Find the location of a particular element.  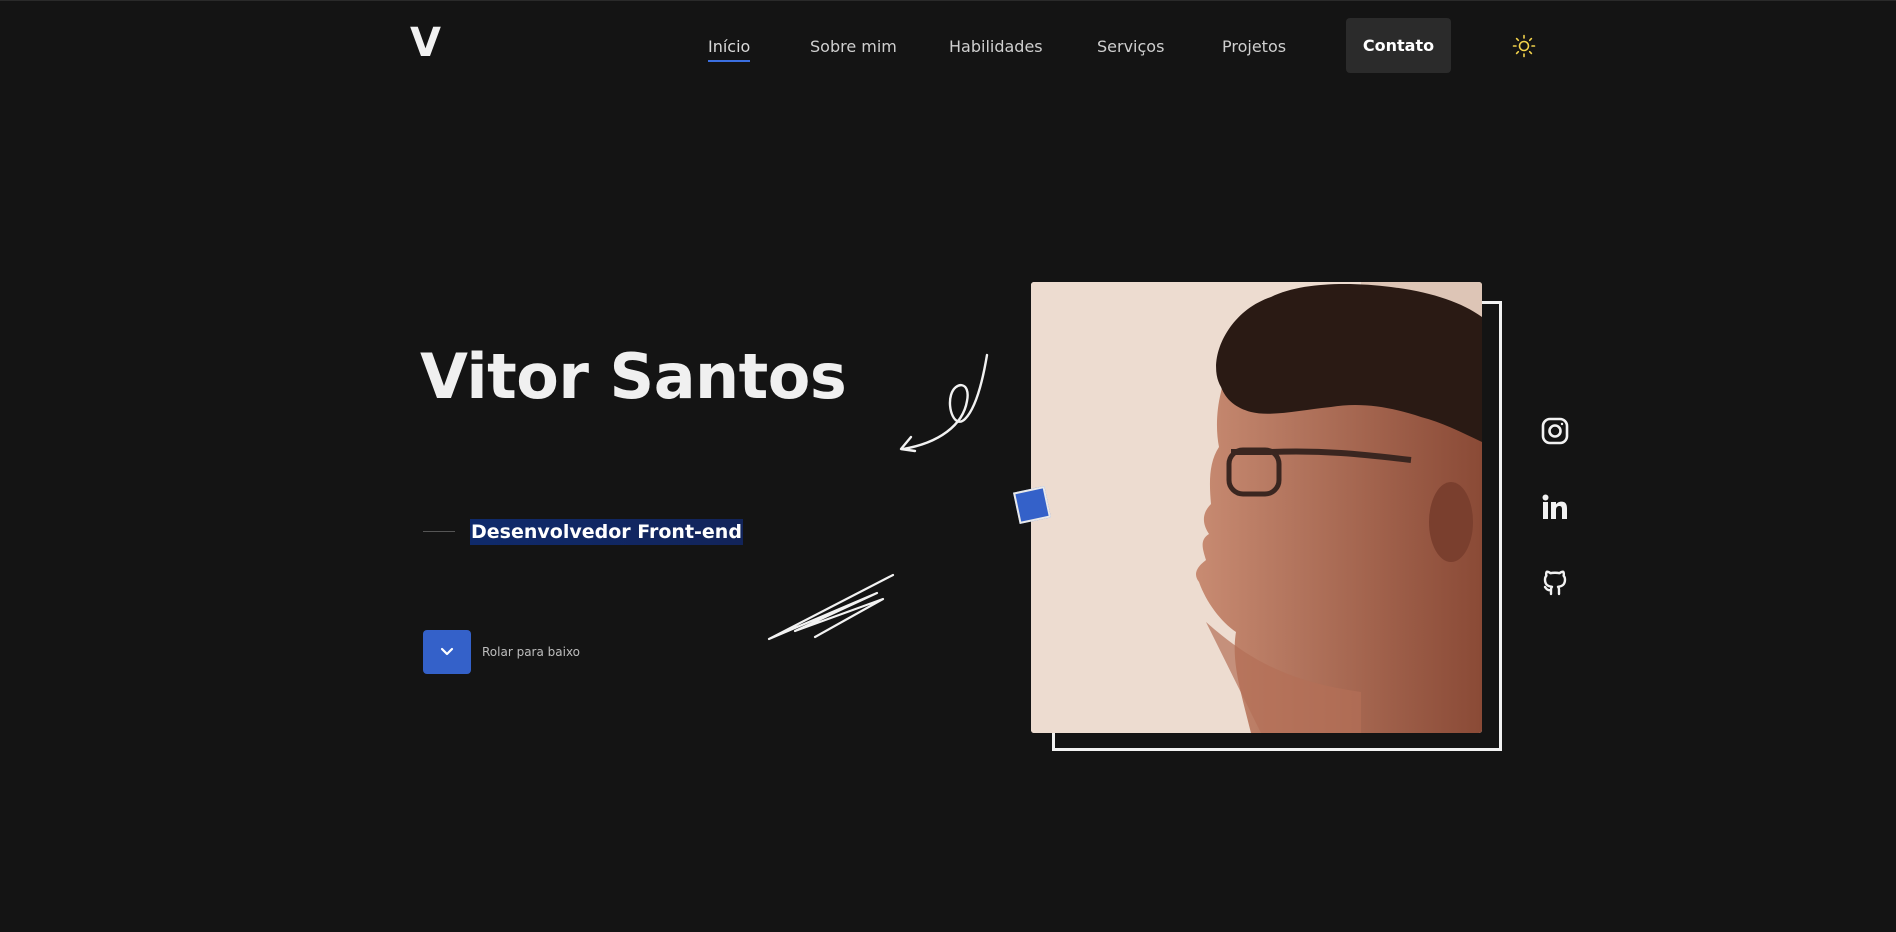

github-icon is located at coordinates (1555, 583).